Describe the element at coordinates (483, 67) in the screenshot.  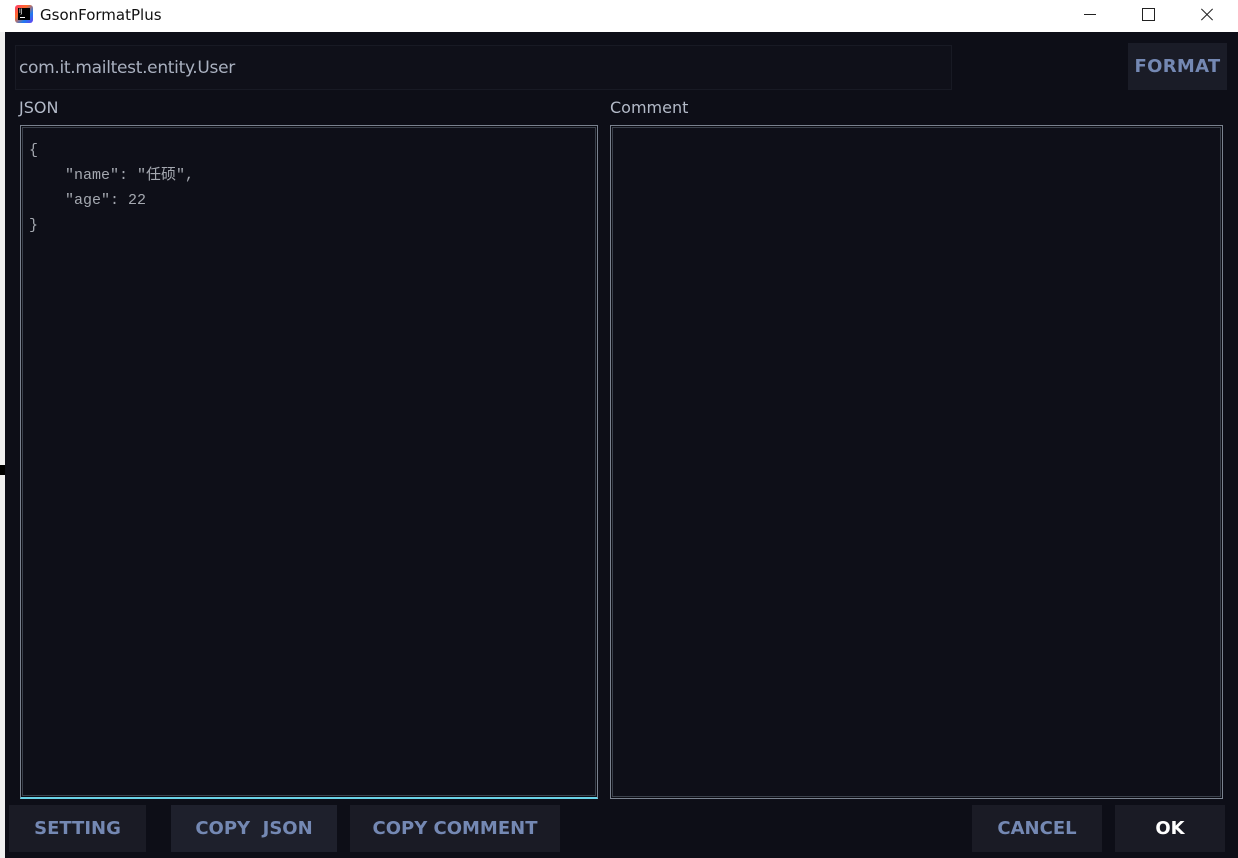
I see `class-name-input: com.it.mailtest.entity.User` at that location.